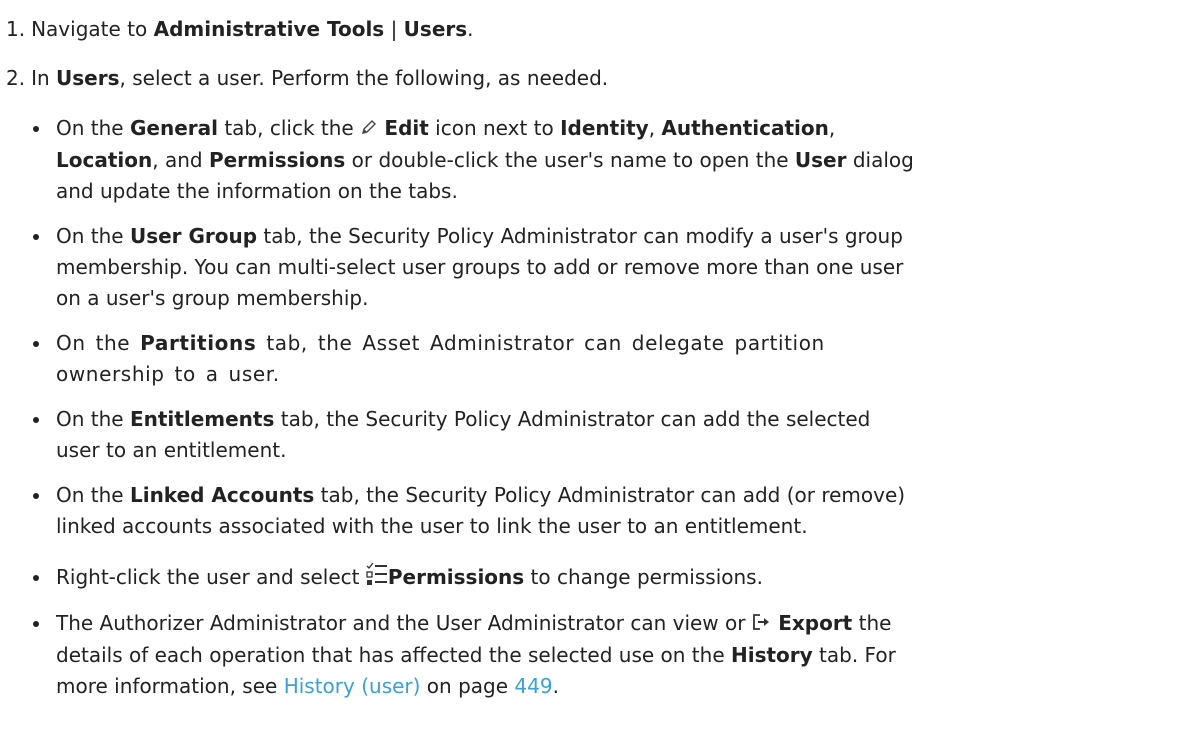 The height and width of the screenshot is (754, 1187). Describe the element at coordinates (16, 78) in the screenshot. I see `step-number: 2.` at that location.